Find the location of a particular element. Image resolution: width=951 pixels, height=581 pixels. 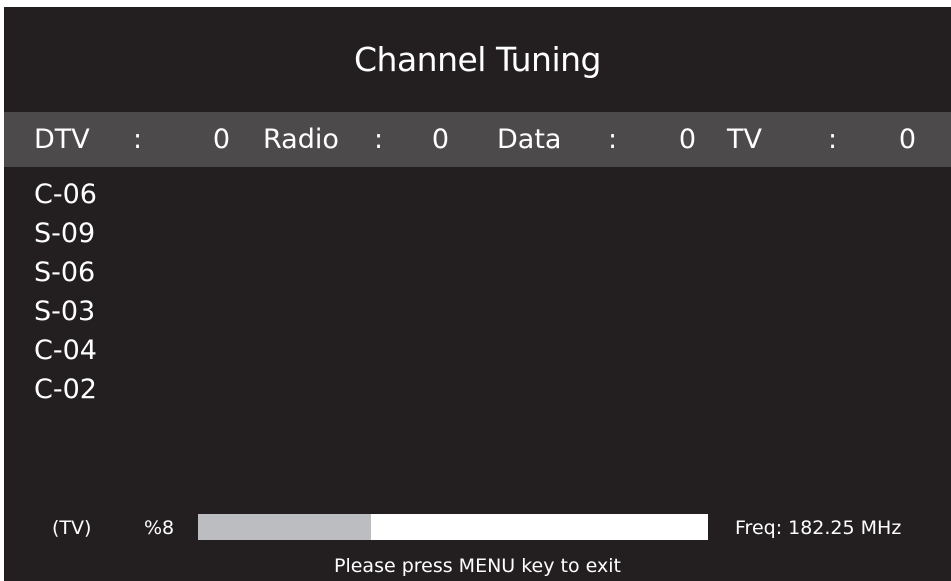

channel-item: S-03 is located at coordinates (65, 311).